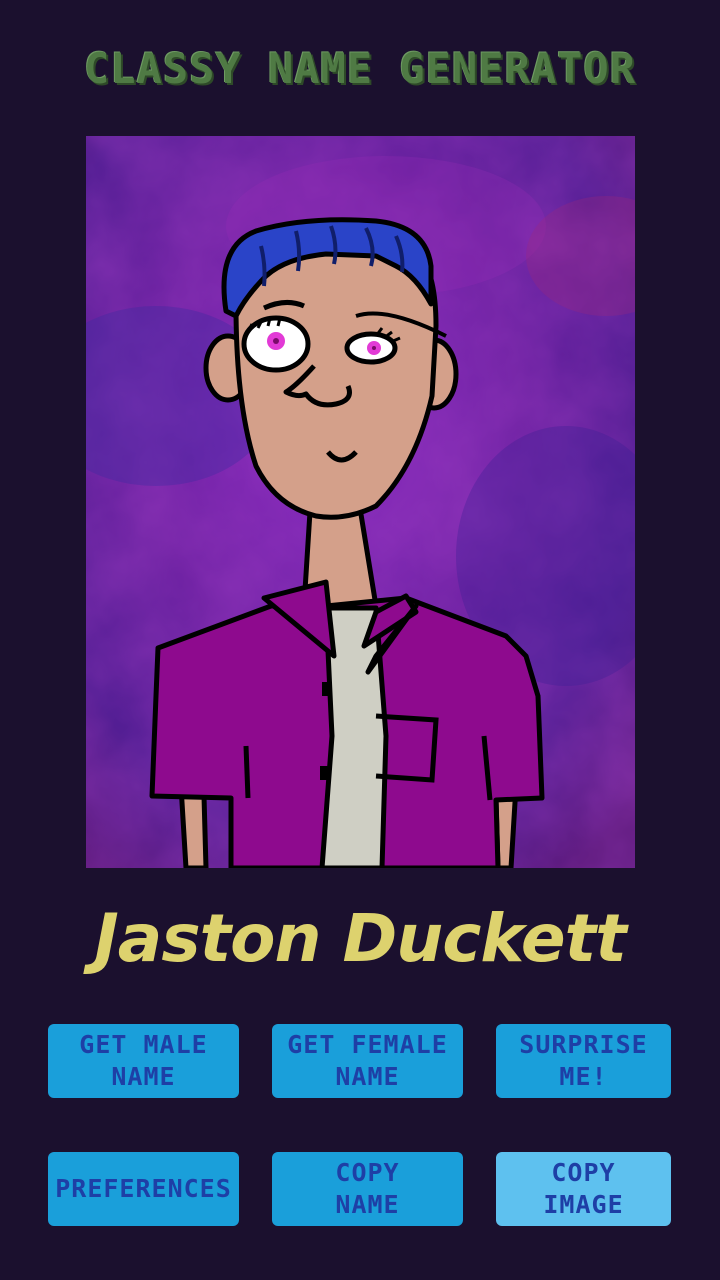 This screenshot has width=720, height=1280. I want to click on preferences-button: Preferences, so click(143, 1189).